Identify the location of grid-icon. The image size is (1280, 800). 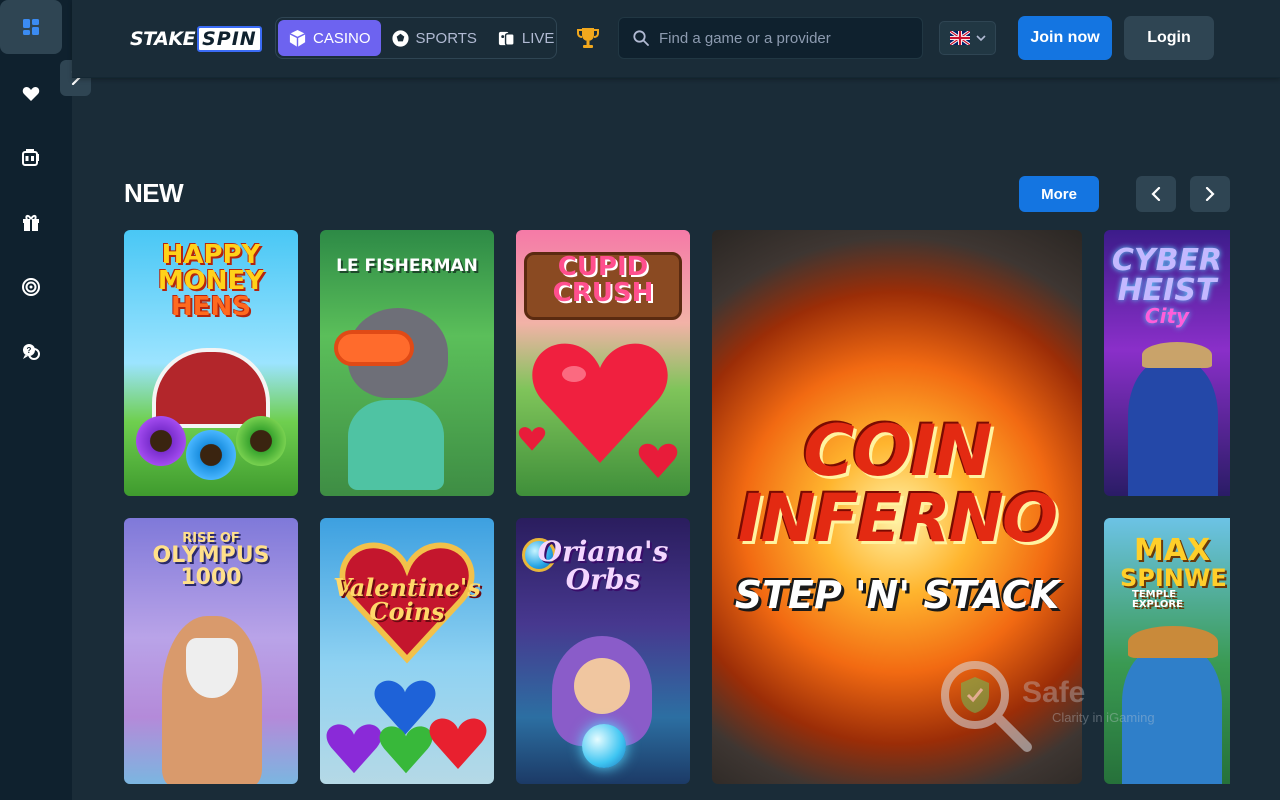
(31, 27).